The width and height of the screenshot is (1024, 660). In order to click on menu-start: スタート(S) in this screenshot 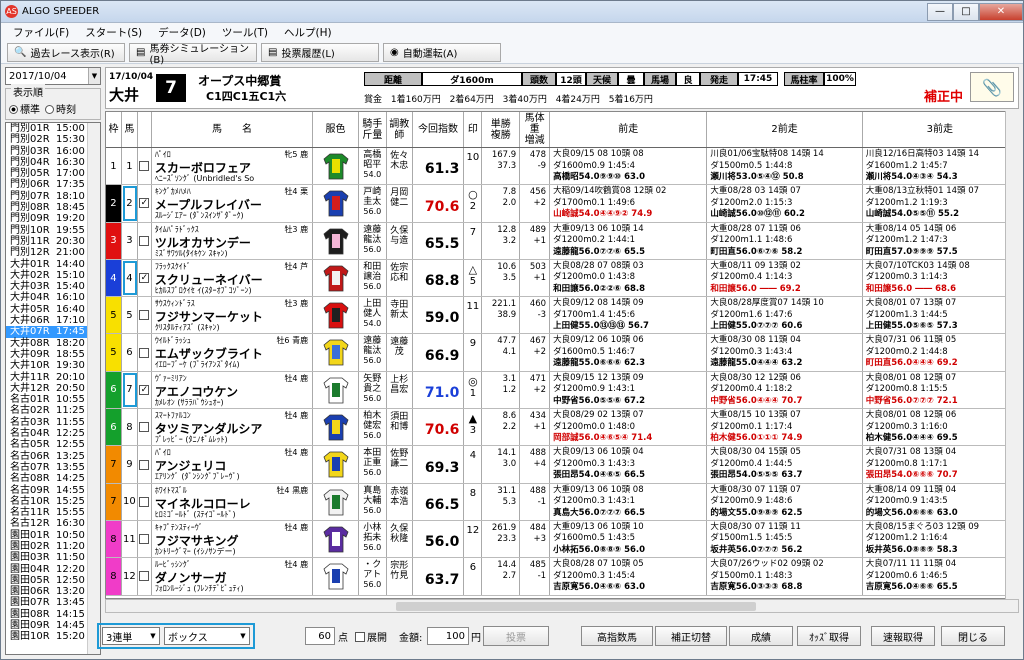, I will do `click(113, 32)`.